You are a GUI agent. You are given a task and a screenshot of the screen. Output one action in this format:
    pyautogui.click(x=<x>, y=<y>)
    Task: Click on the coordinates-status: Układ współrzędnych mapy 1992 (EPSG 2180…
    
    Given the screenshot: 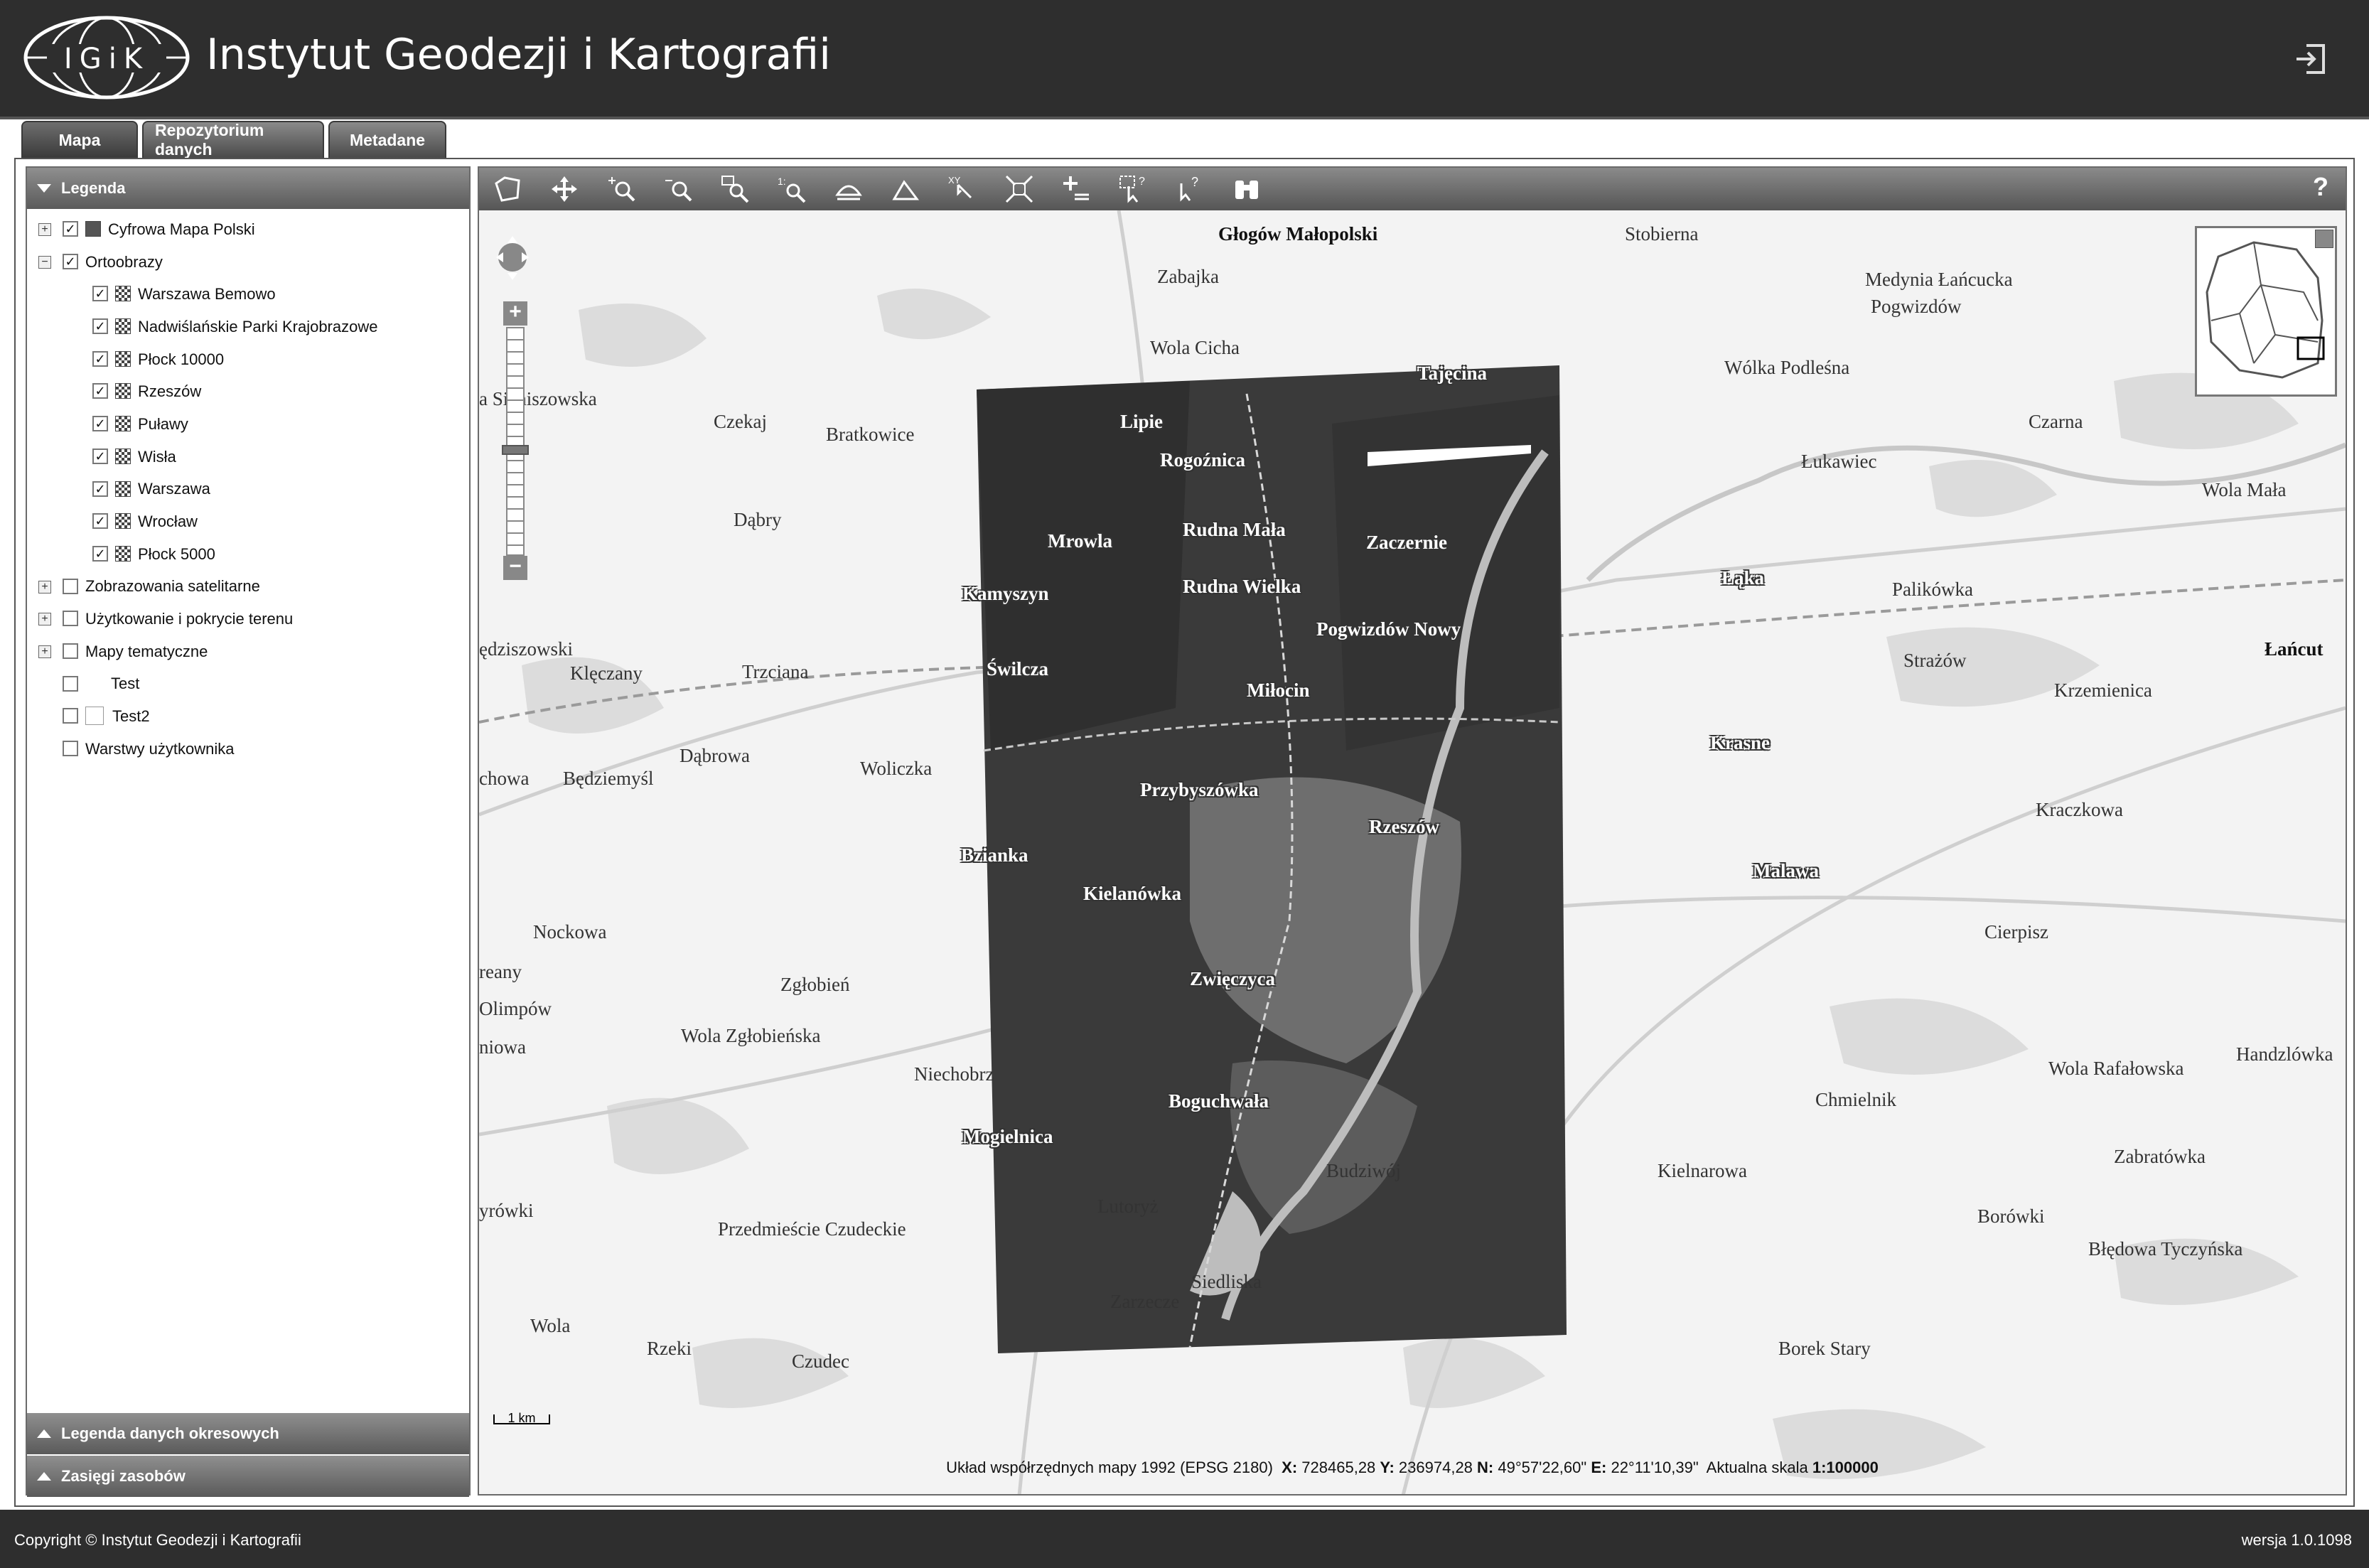 What is the action you would take?
    pyautogui.click(x=1412, y=1468)
    